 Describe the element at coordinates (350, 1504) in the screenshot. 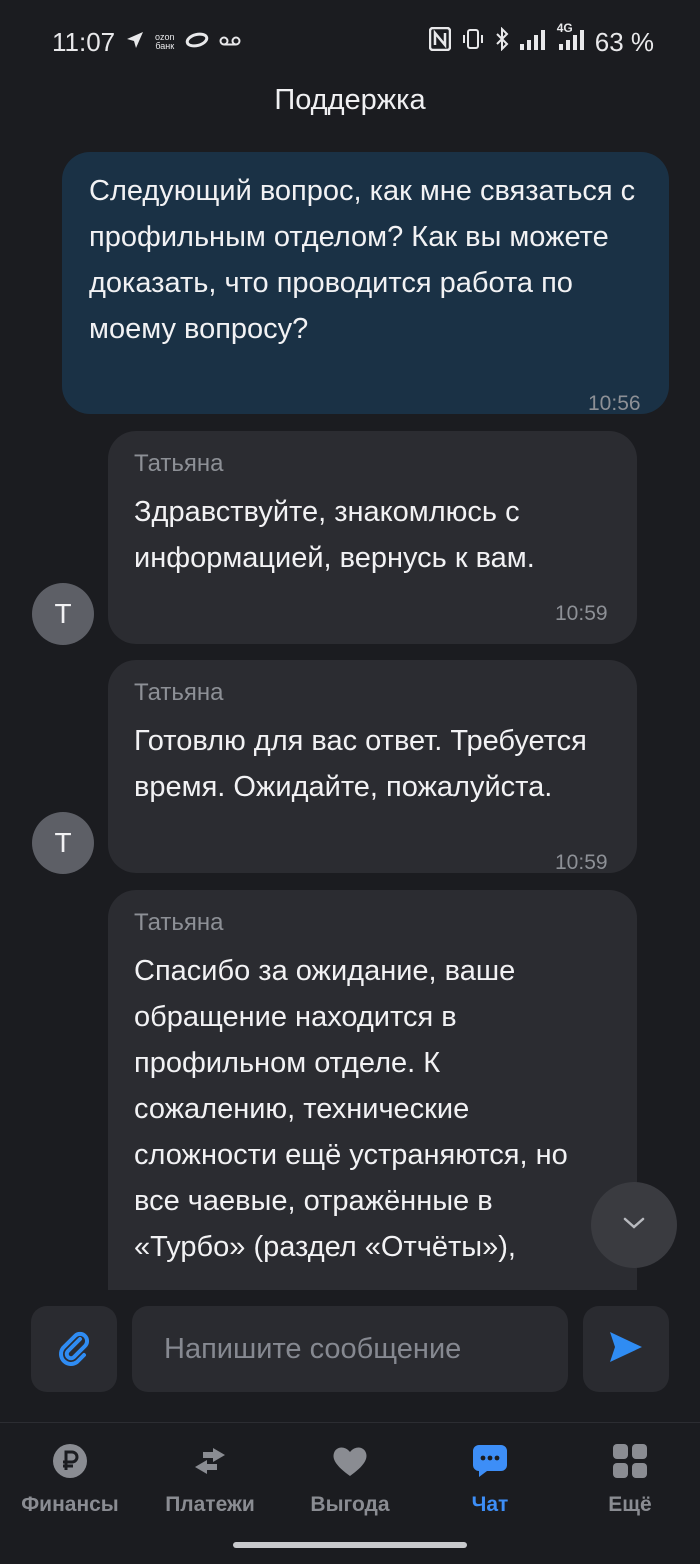

I see `nav-label: Выгода` at that location.